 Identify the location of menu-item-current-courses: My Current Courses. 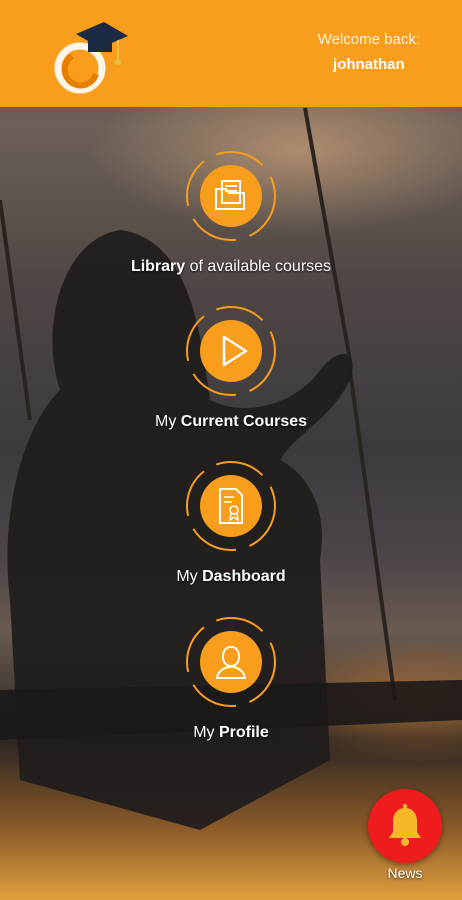
(231, 368).